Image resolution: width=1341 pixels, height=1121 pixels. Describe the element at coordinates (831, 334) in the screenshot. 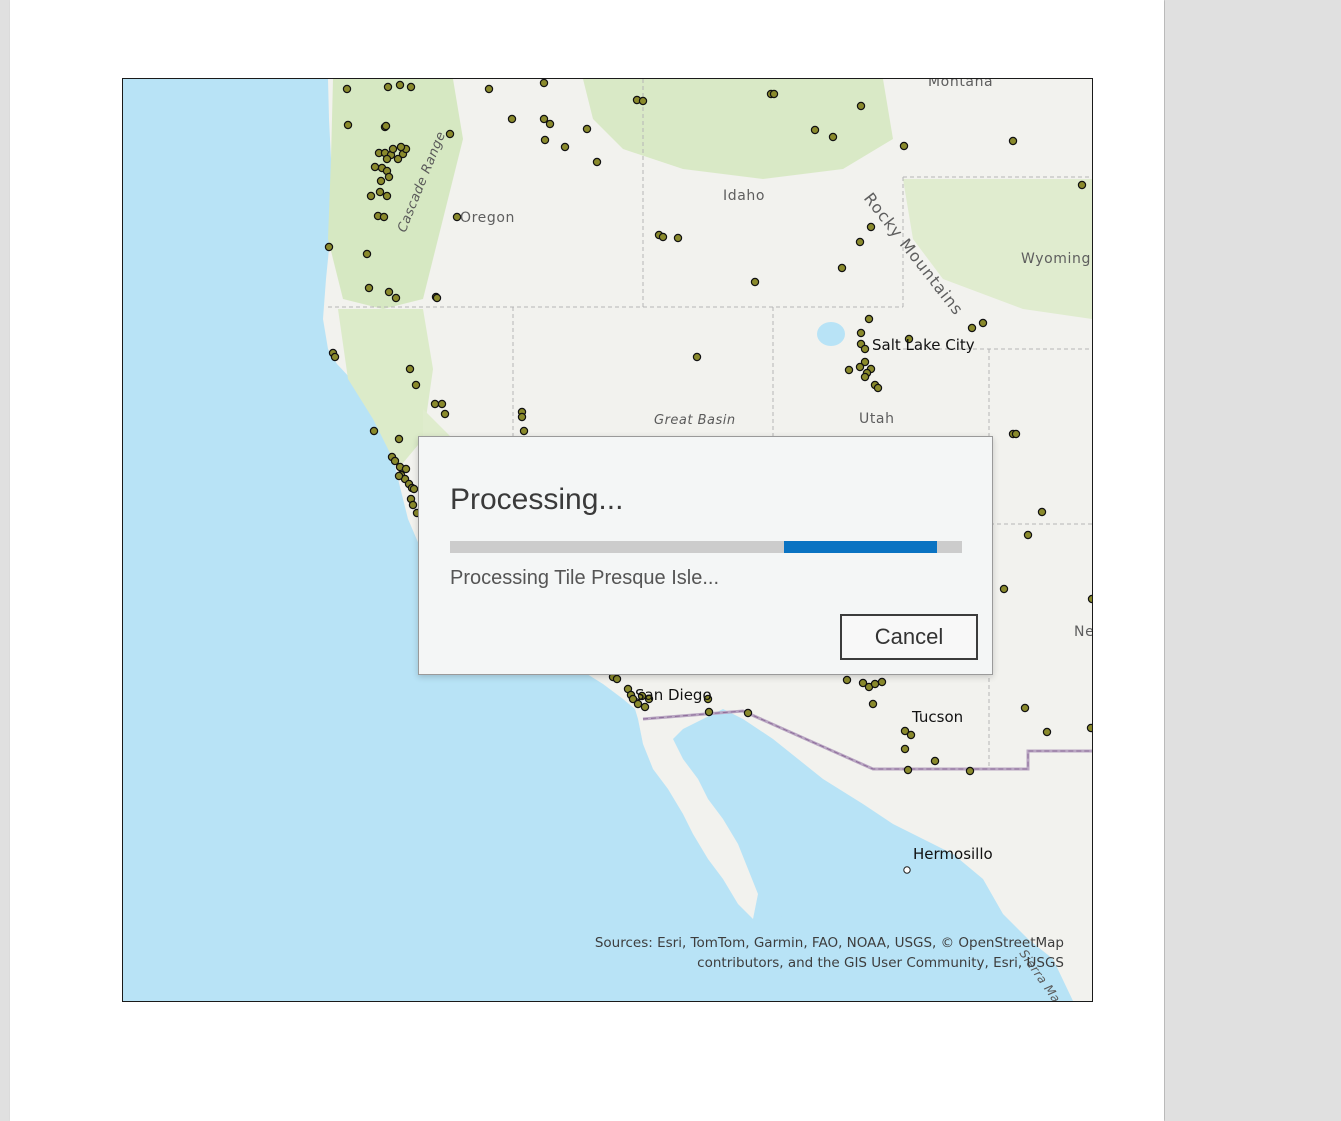

I see `great-salt-lake` at that location.